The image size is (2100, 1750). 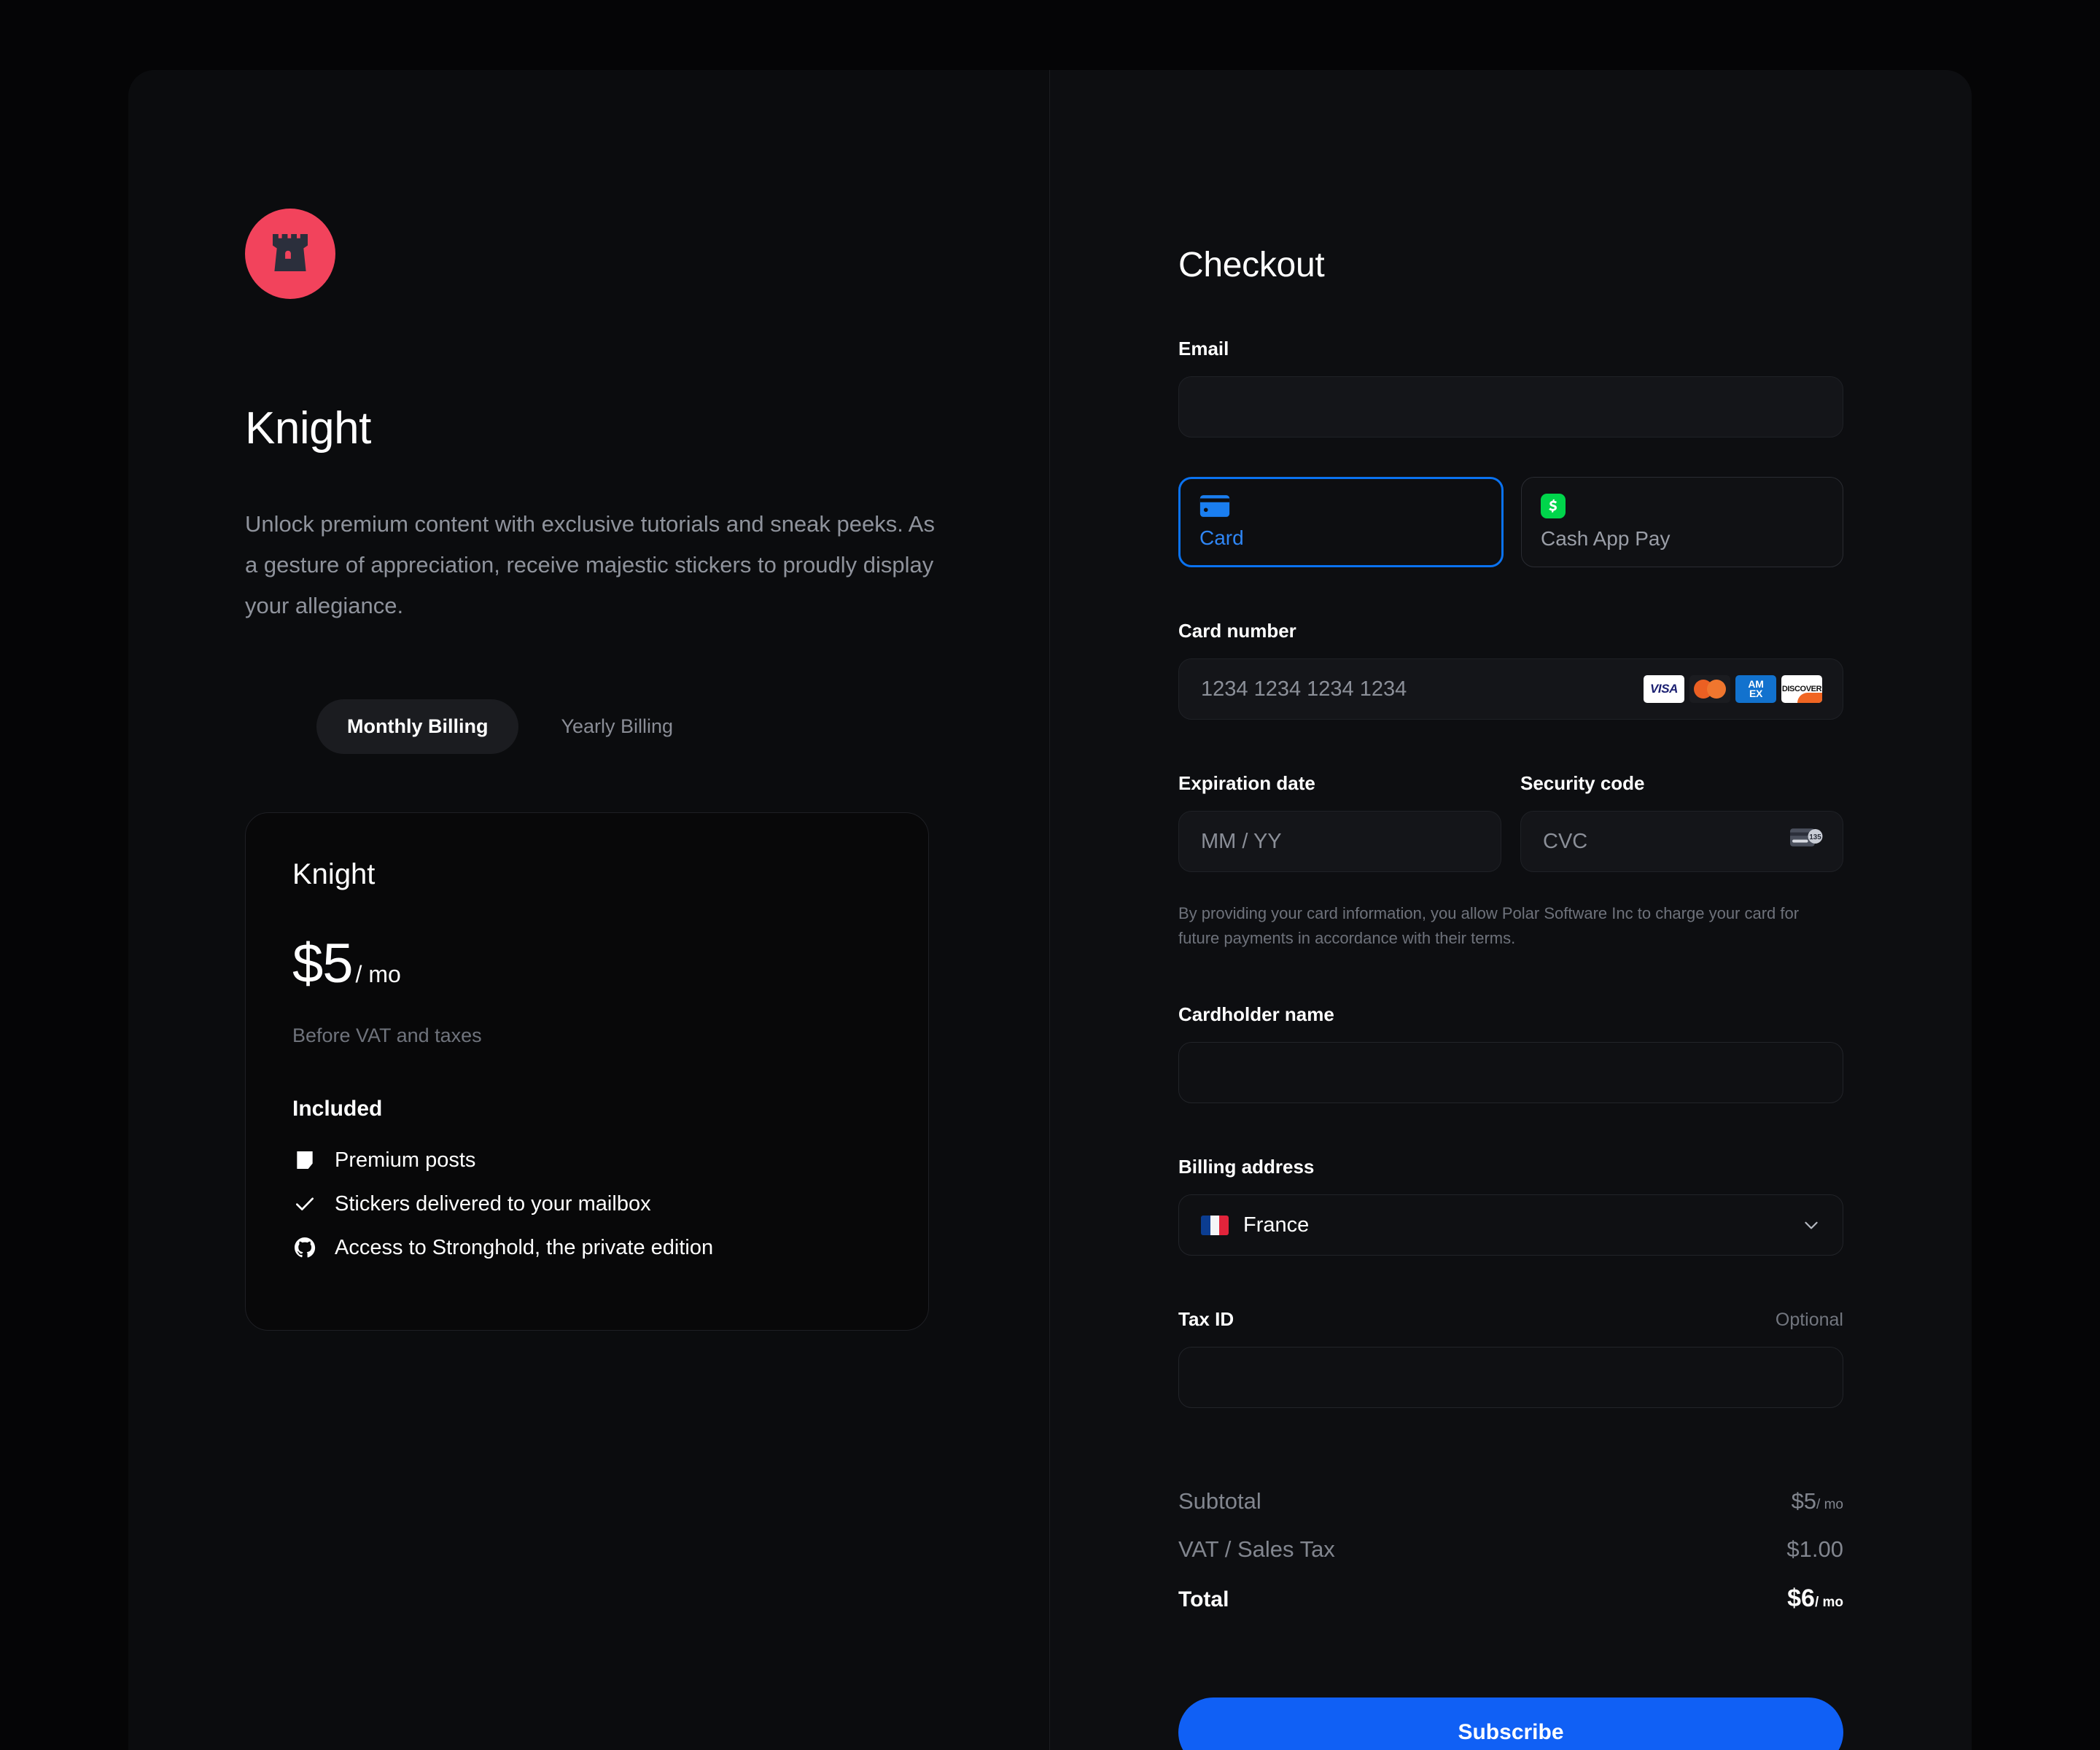 What do you see at coordinates (1510, 522) in the screenshot?
I see `payment-method-tabs: Card Cash App Pay` at bounding box center [1510, 522].